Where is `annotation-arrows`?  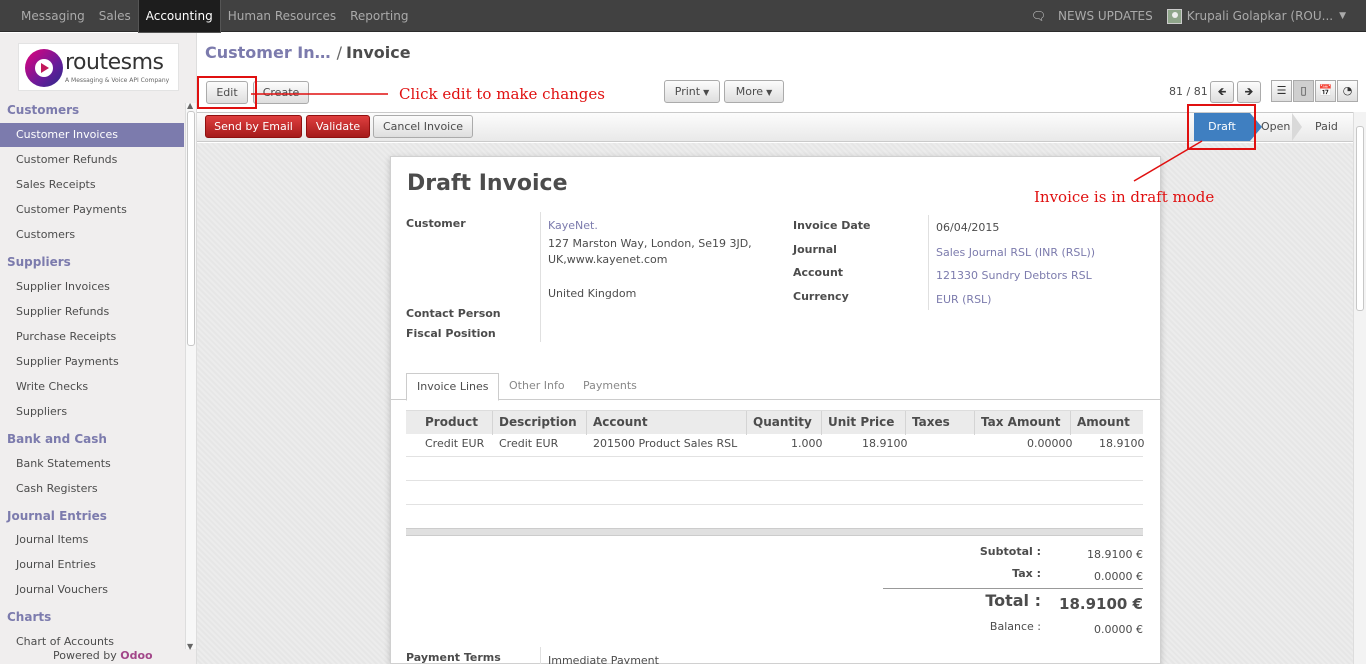 annotation-arrows is located at coordinates (727, 137).